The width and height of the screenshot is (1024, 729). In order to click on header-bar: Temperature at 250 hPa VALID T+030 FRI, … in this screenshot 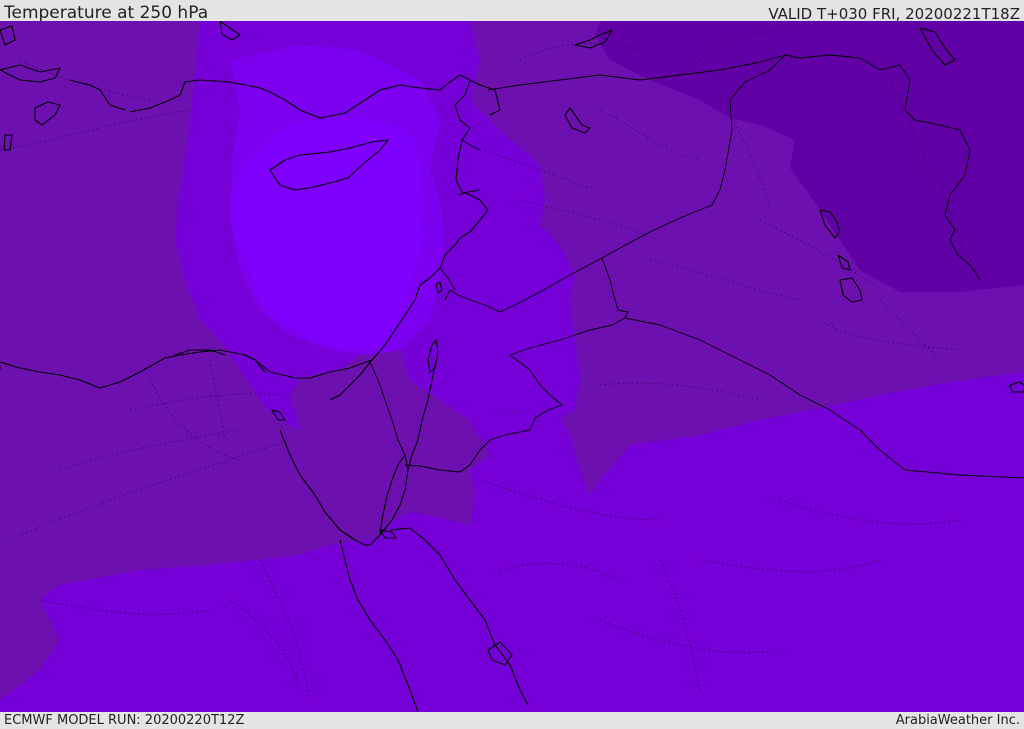, I will do `click(512, 11)`.